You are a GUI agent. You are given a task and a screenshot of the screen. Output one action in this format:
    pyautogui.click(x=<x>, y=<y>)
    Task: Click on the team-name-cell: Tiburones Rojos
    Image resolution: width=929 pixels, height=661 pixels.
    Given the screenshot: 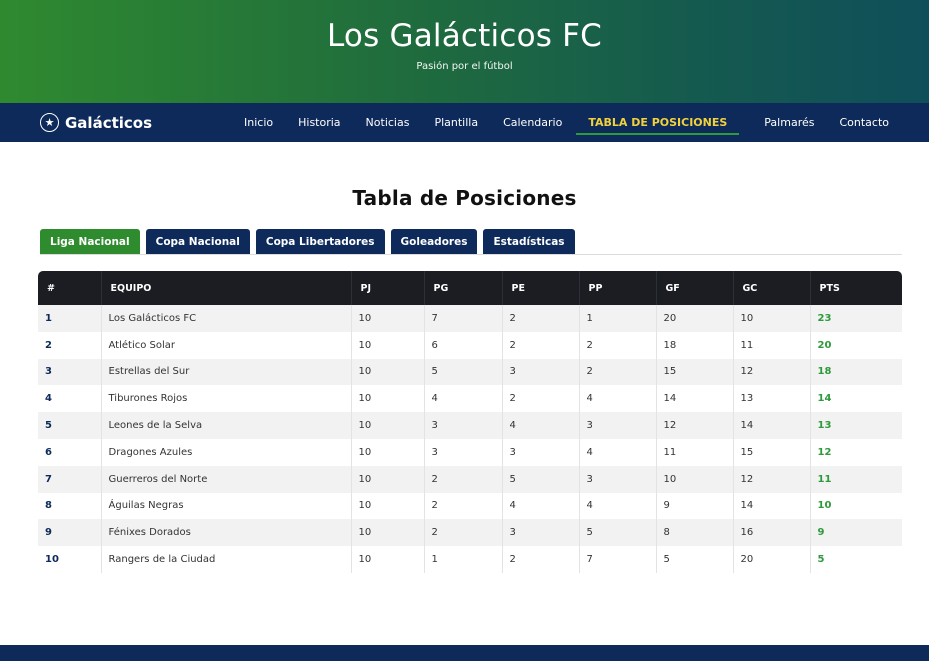 What is the action you would take?
    pyautogui.click(x=226, y=399)
    